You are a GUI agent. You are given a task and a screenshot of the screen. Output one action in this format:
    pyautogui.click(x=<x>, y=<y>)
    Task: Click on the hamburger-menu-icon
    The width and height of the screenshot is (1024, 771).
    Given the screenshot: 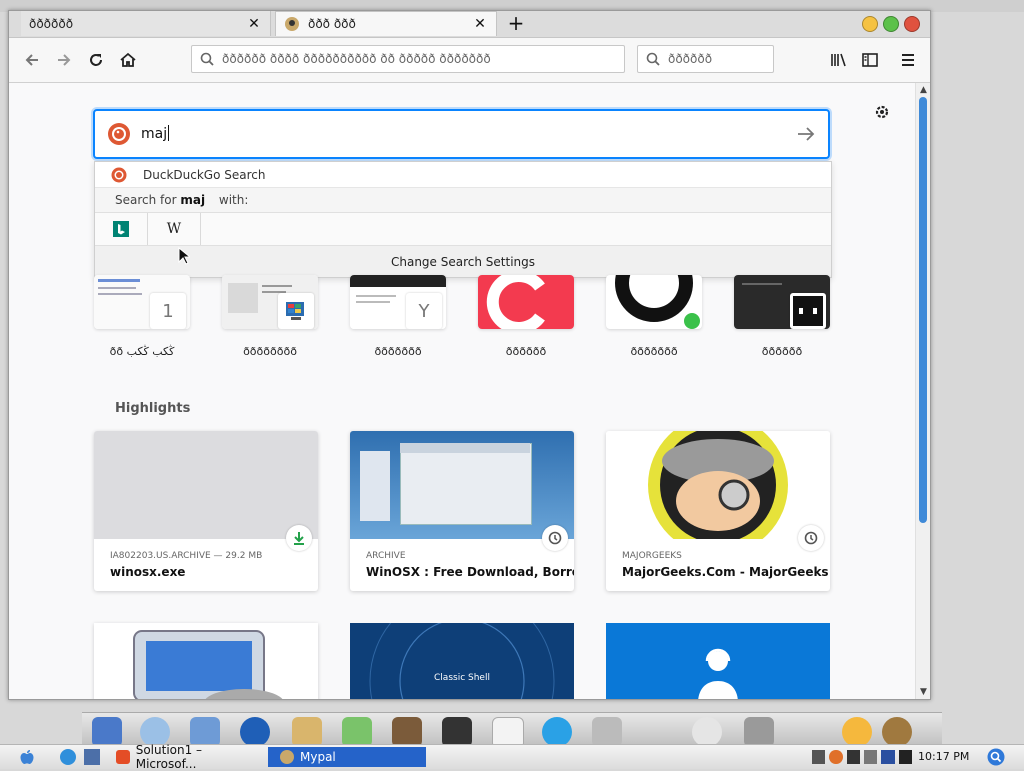 What is the action you would take?
    pyautogui.click(x=908, y=60)
    